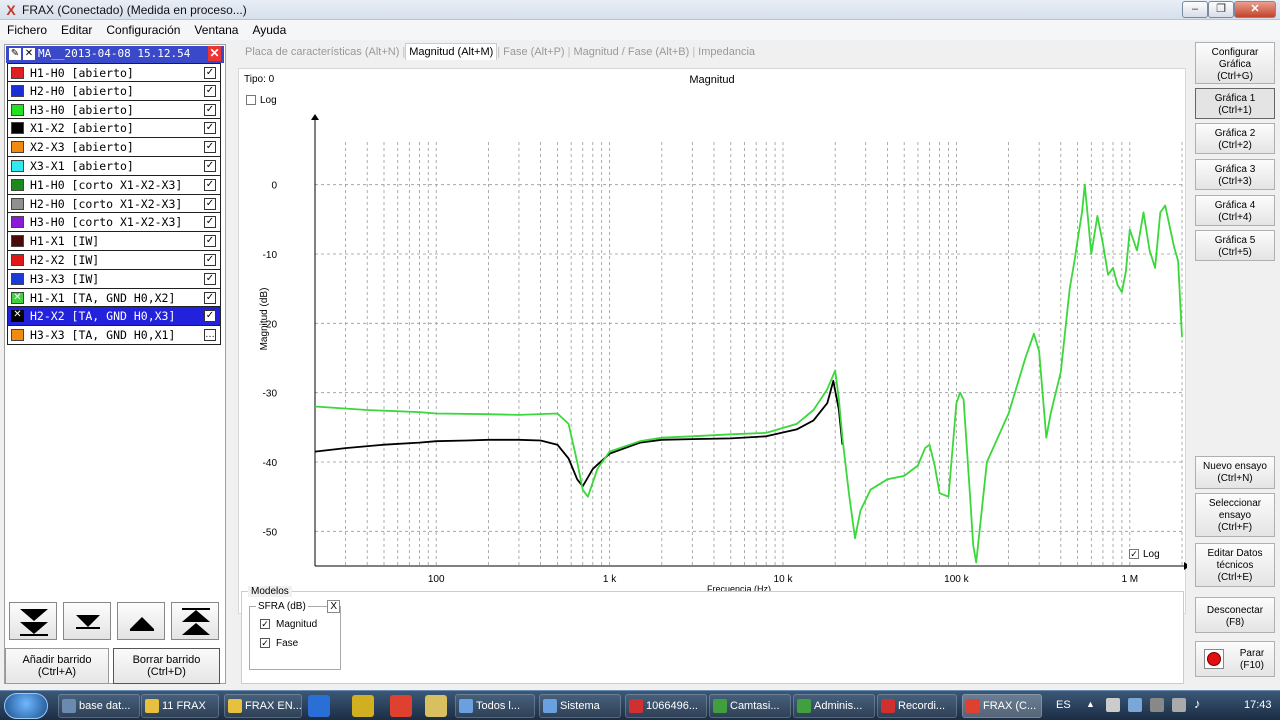 The height and width of the screenshot is (720, 1280). What do you see at coordinates (333, 606) in the screenshot?
I see `sfra-close-button: X` at bounding box center [333, 606].